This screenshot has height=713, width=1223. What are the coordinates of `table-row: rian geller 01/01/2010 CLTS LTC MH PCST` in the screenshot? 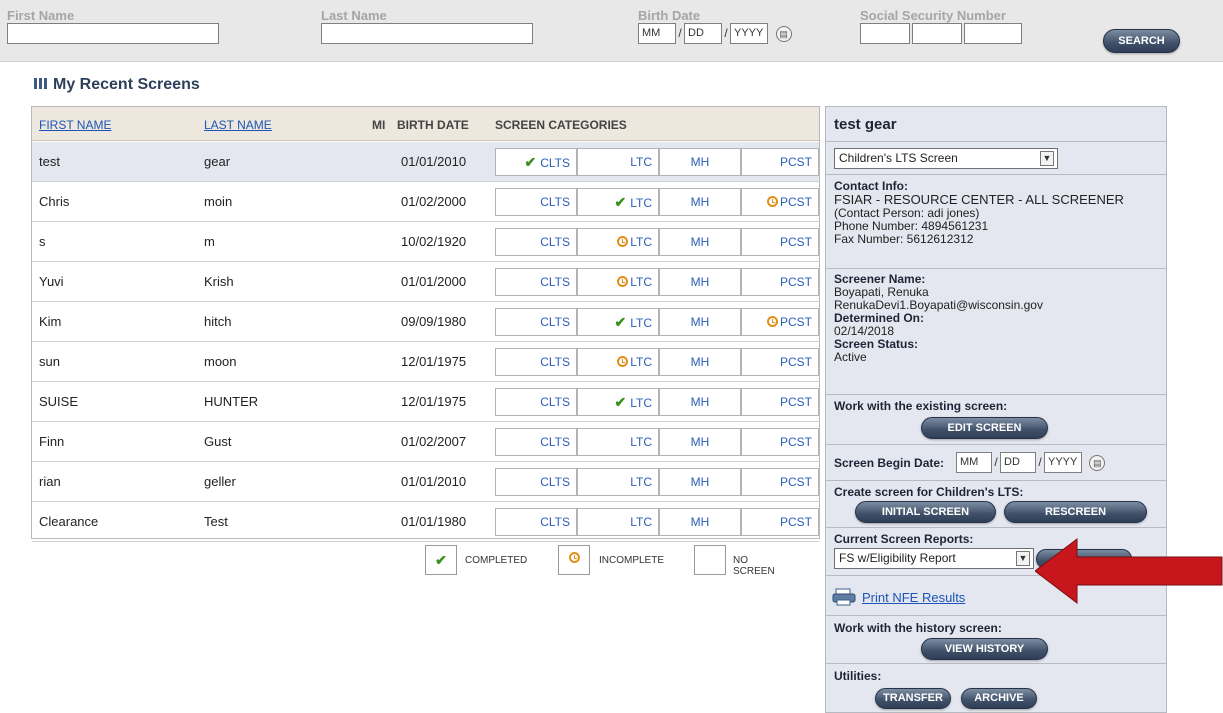 It's located at (425, 482).